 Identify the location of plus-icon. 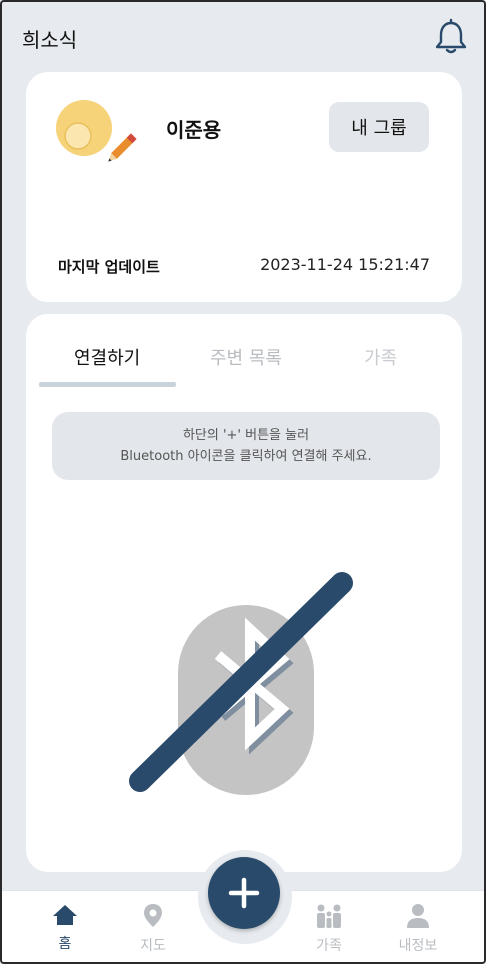
(244, 893).